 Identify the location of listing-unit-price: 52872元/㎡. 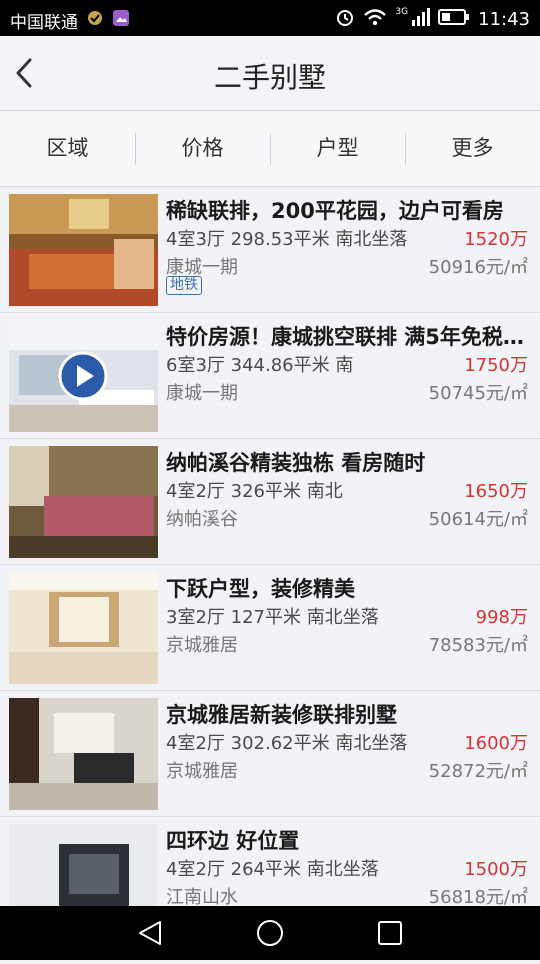
(478, 771).